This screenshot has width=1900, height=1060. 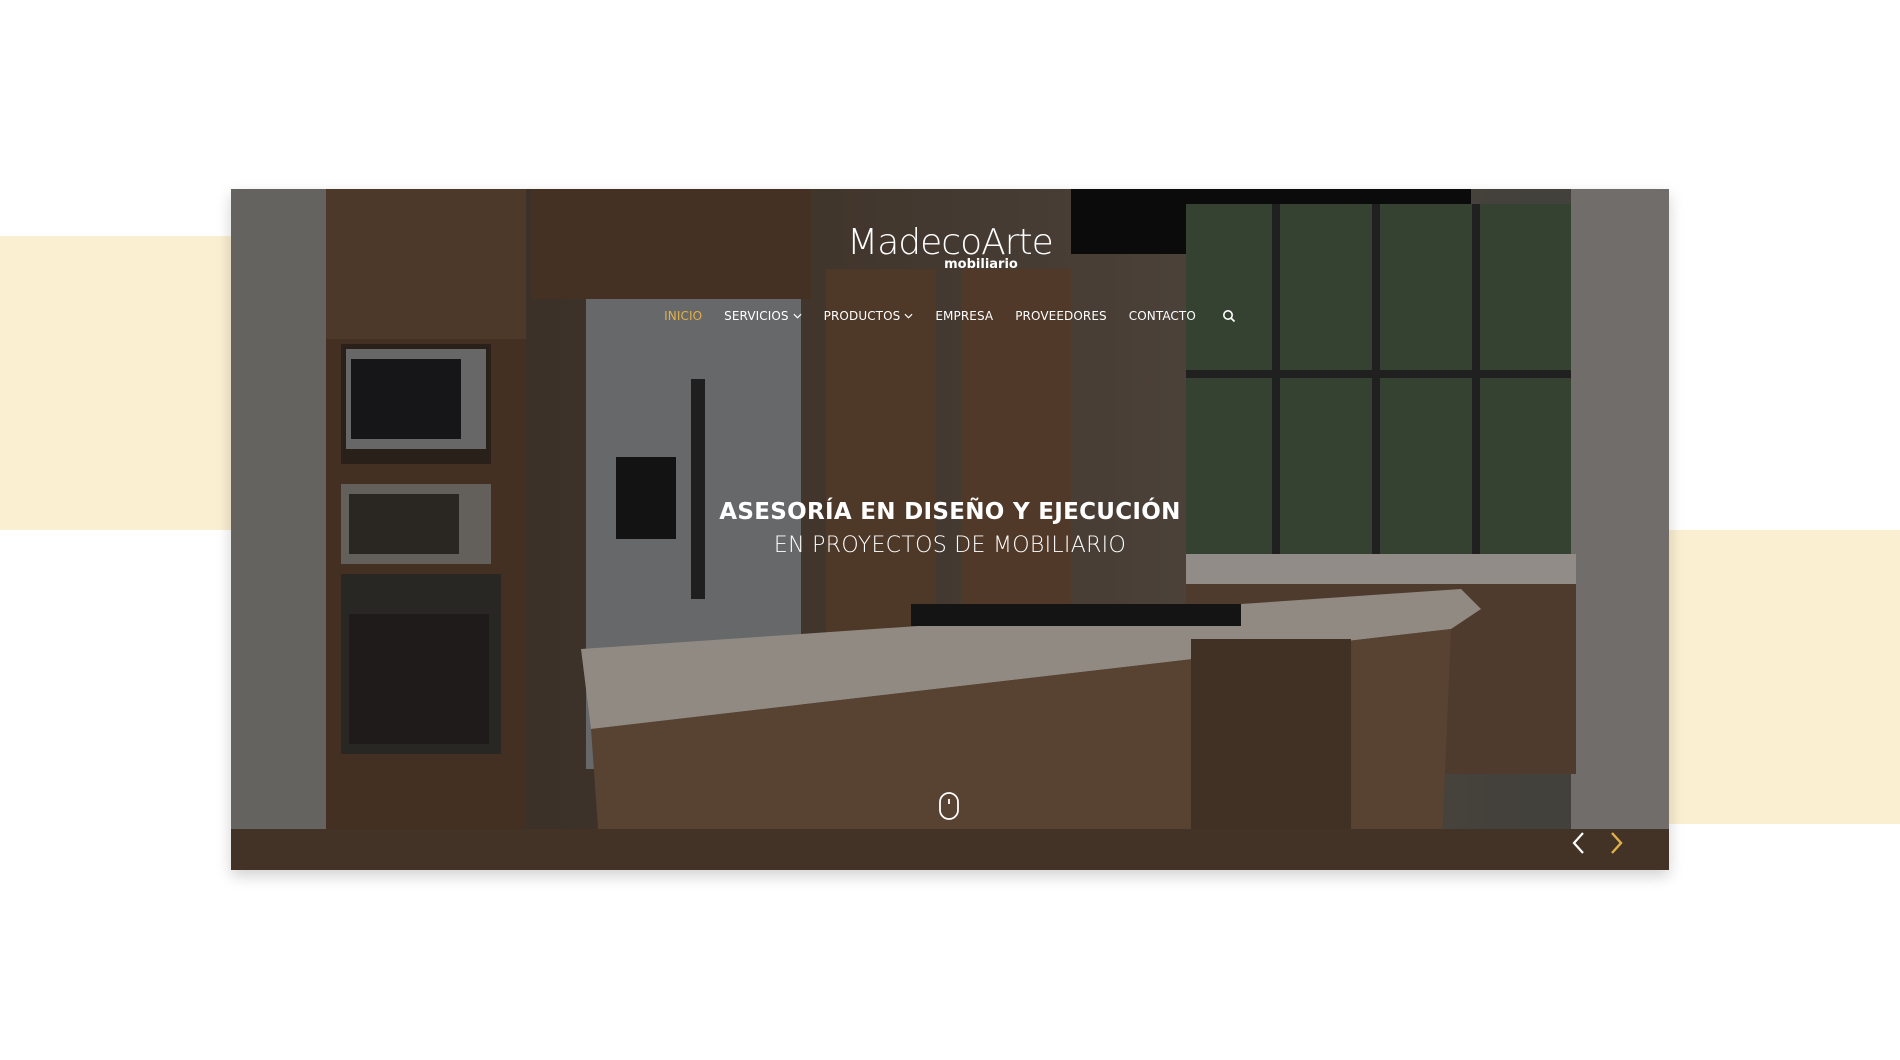 I want to click on nav-item-contacto: CONTACTO, so click(x=1162, y=316).